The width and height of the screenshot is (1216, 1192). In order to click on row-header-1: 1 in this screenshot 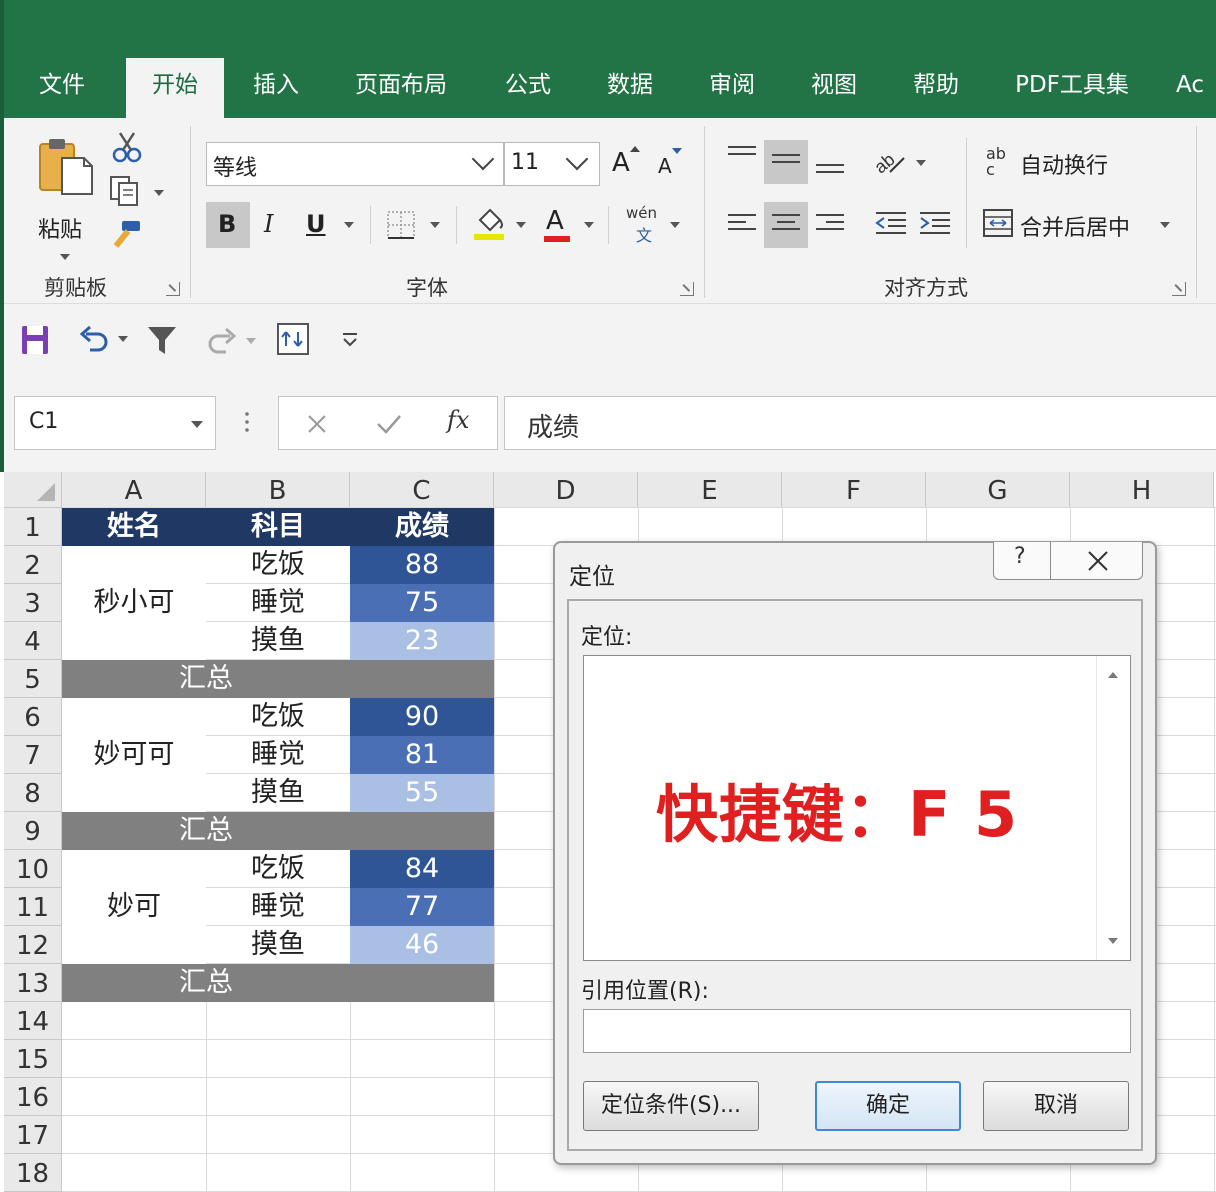, I will do `click(33, 527)`.